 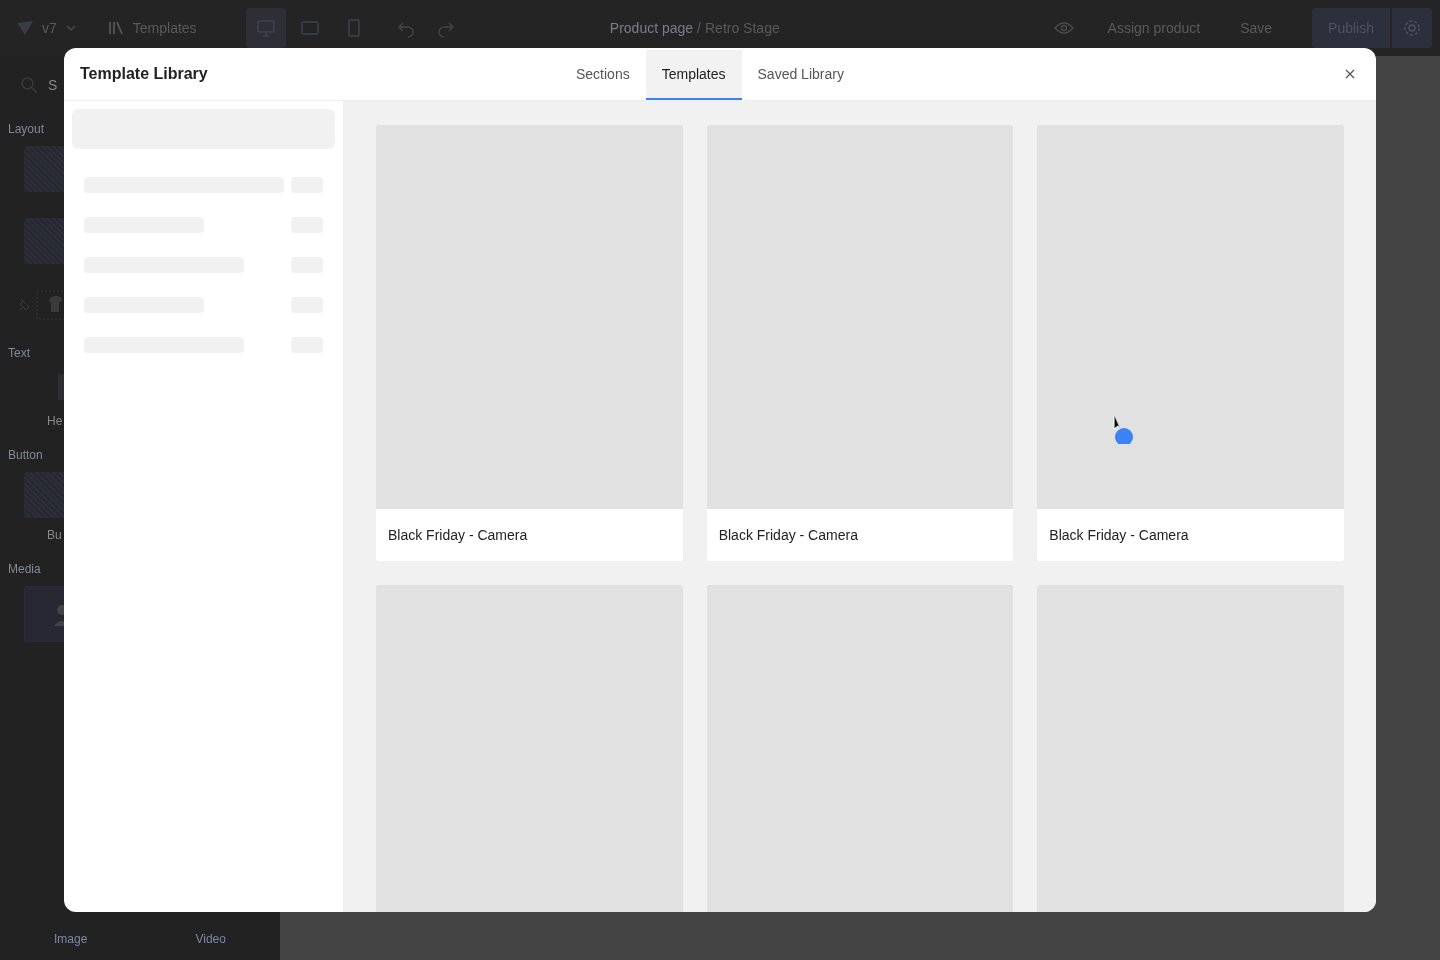 What do you see at coordinates (310, 28) in the screenshot?
I see `tablet-icon` at bounding box center [310, 28].